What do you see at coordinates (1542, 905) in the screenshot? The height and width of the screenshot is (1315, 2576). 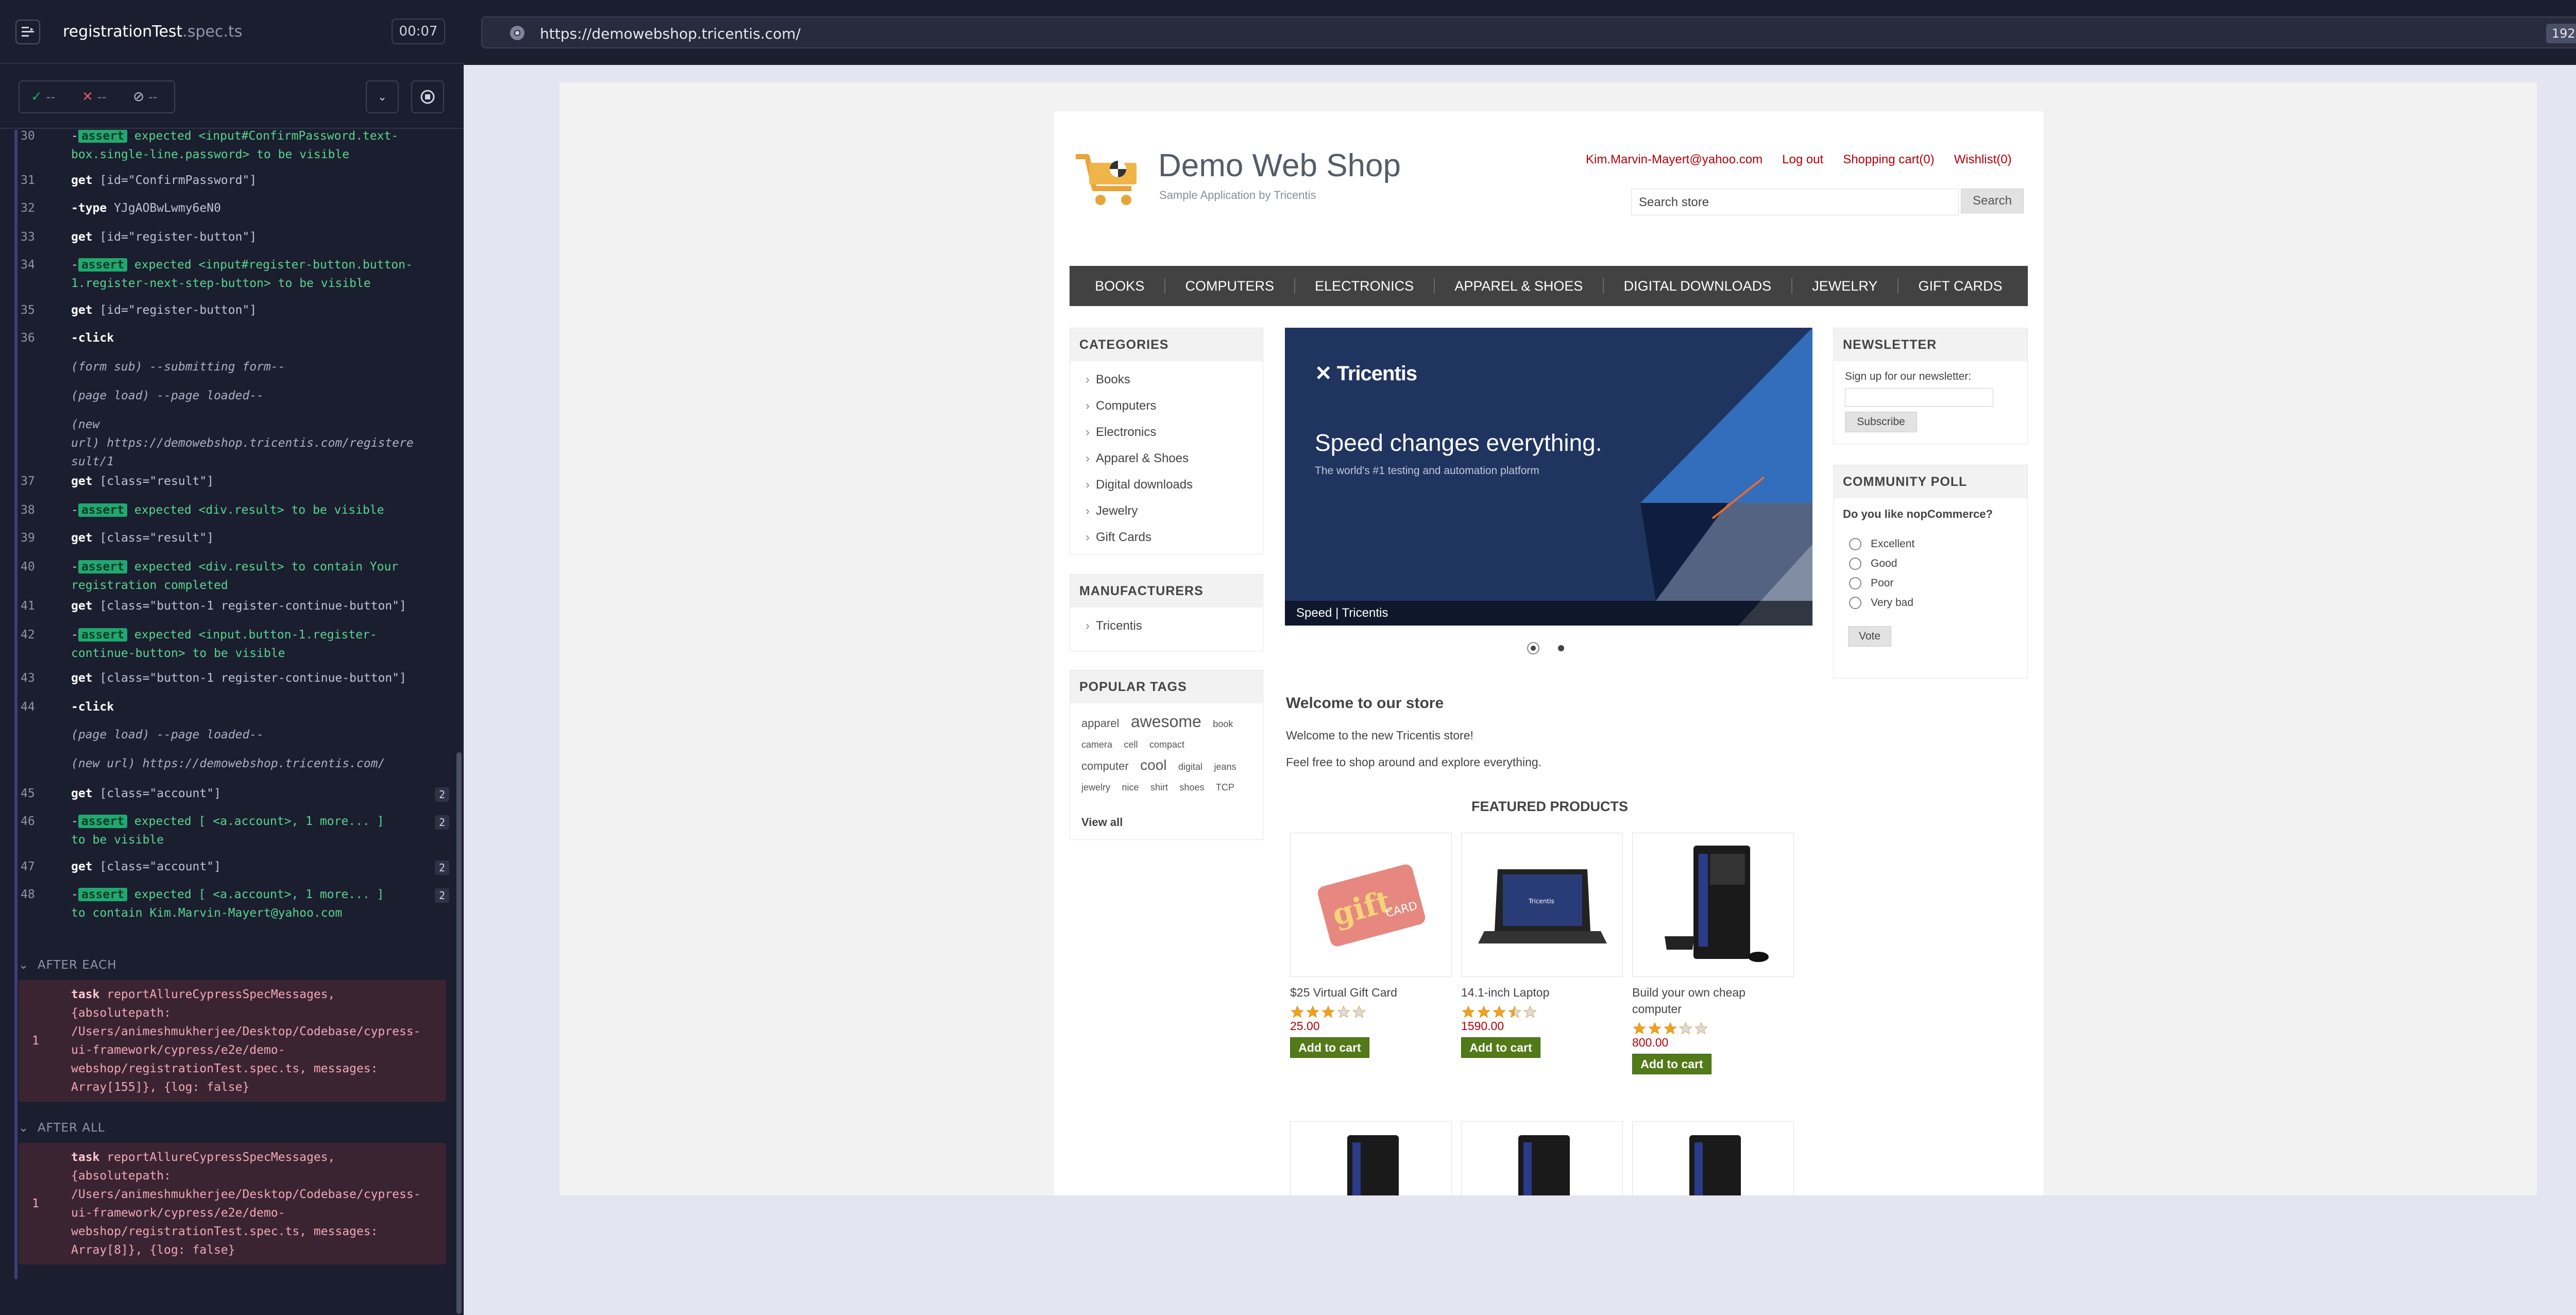 I see `product-image: Tricentis` at bounding box center [1542, 905].